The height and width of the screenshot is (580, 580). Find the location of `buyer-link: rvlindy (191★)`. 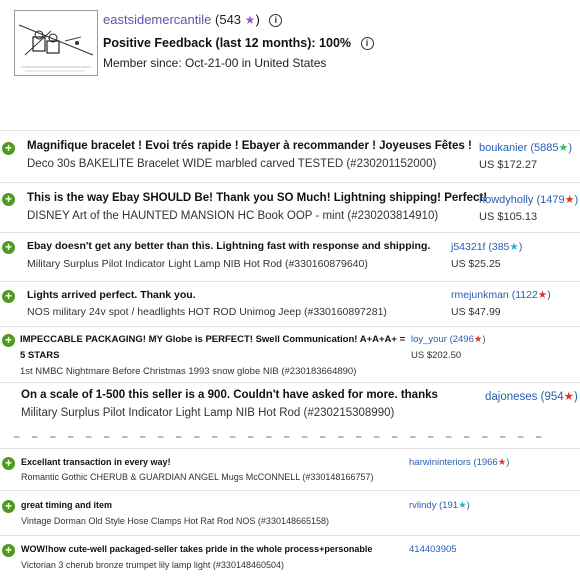

buyer-link: rvlindy (191★) is located at coordinates (439, 505).